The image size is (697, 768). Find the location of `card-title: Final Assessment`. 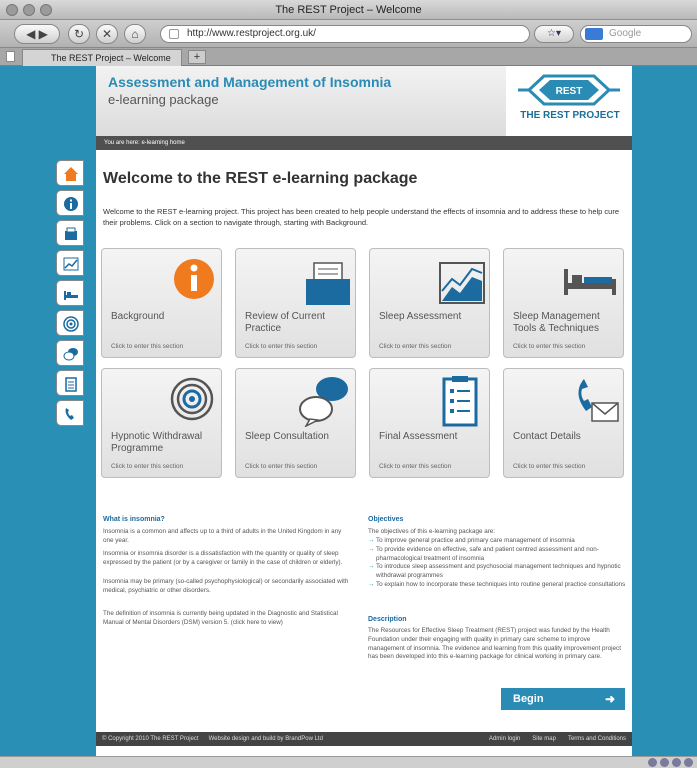

card-title: Final Assessment is located at coordinates (418, 436).